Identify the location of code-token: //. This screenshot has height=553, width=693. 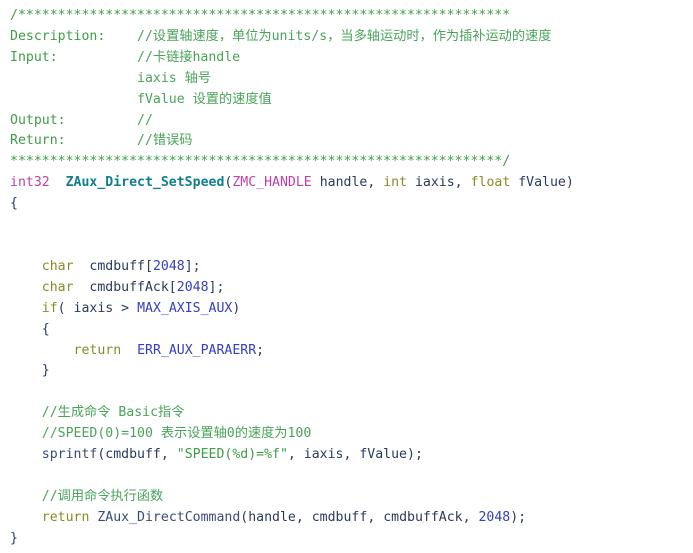
(145, 120).